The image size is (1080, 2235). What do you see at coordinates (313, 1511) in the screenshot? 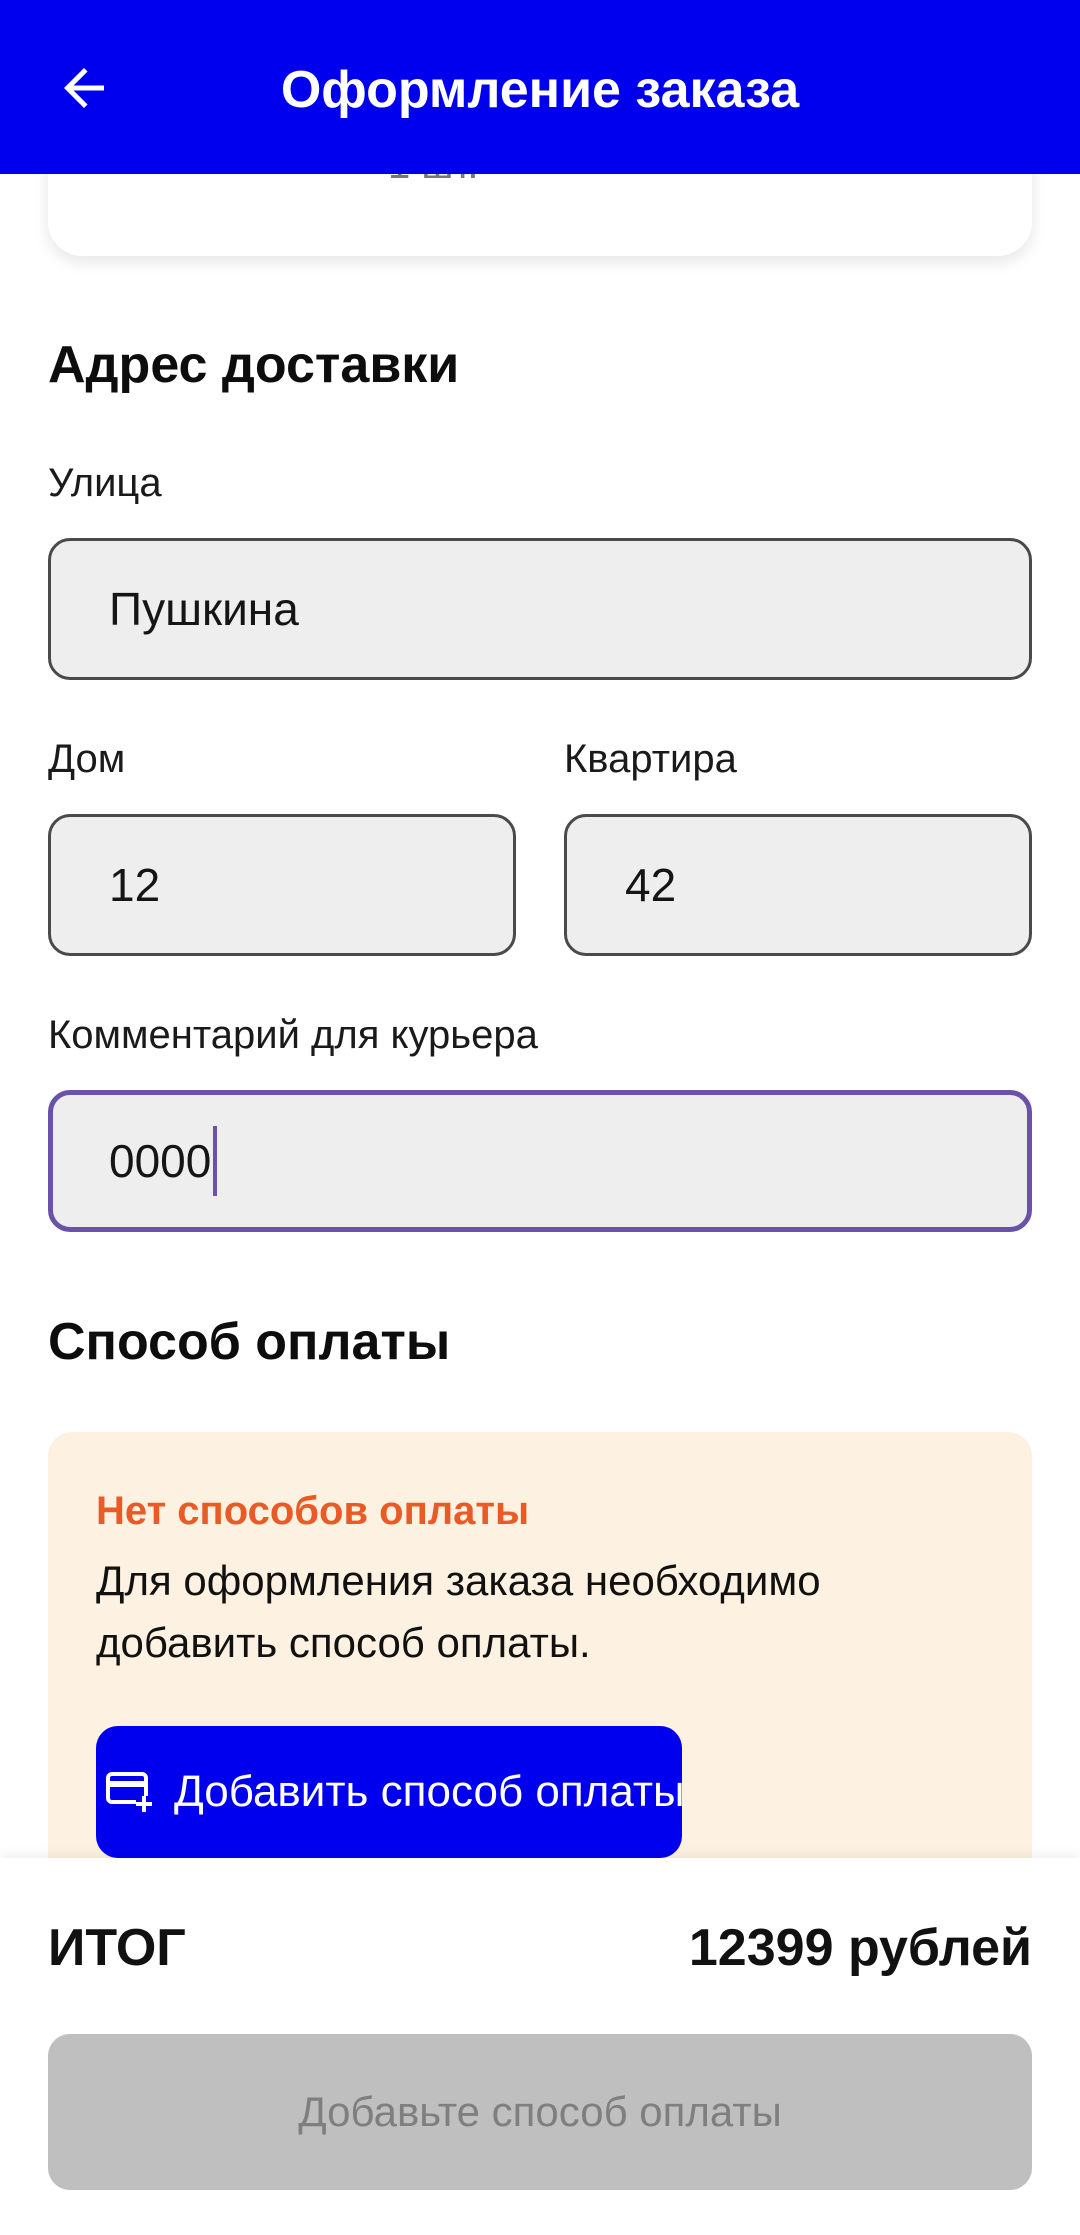
I see `notice-title: Нет способов оплаты` at bounding box center [313, 1511].